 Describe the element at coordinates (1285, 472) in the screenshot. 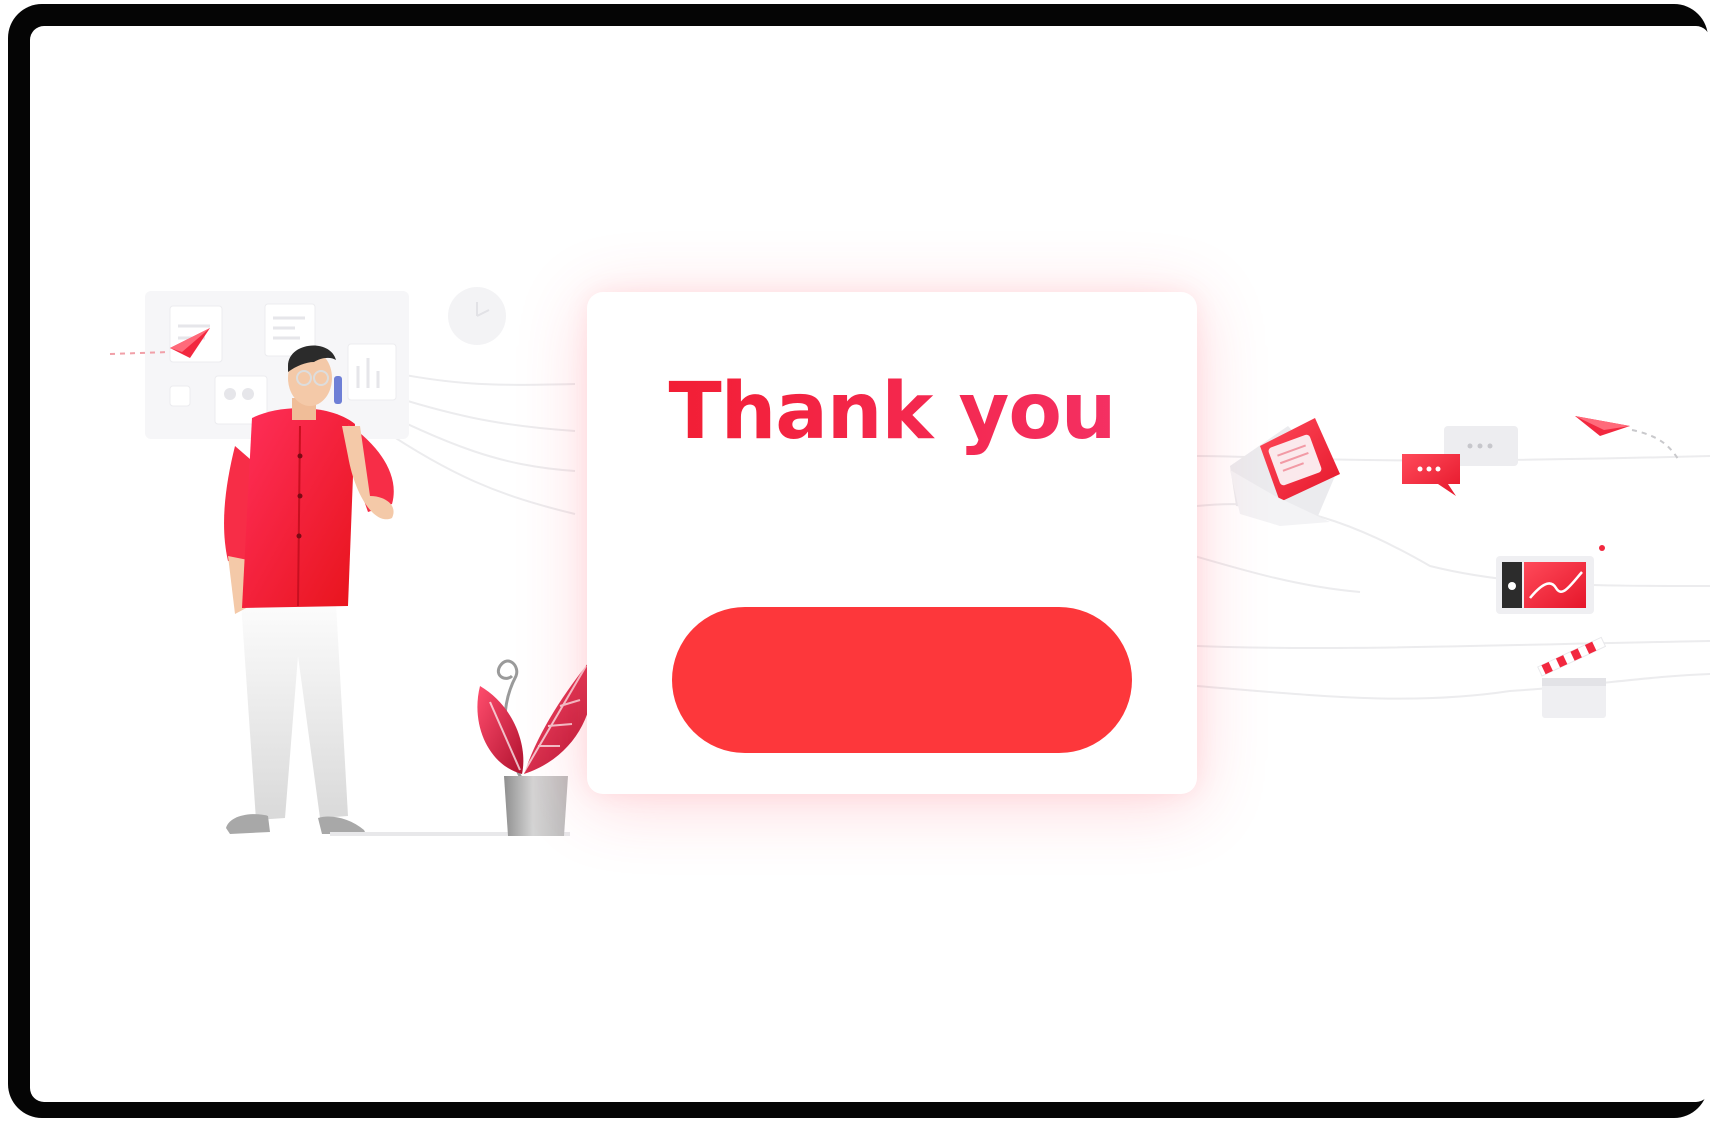

I see `envelope-icon` at that location.